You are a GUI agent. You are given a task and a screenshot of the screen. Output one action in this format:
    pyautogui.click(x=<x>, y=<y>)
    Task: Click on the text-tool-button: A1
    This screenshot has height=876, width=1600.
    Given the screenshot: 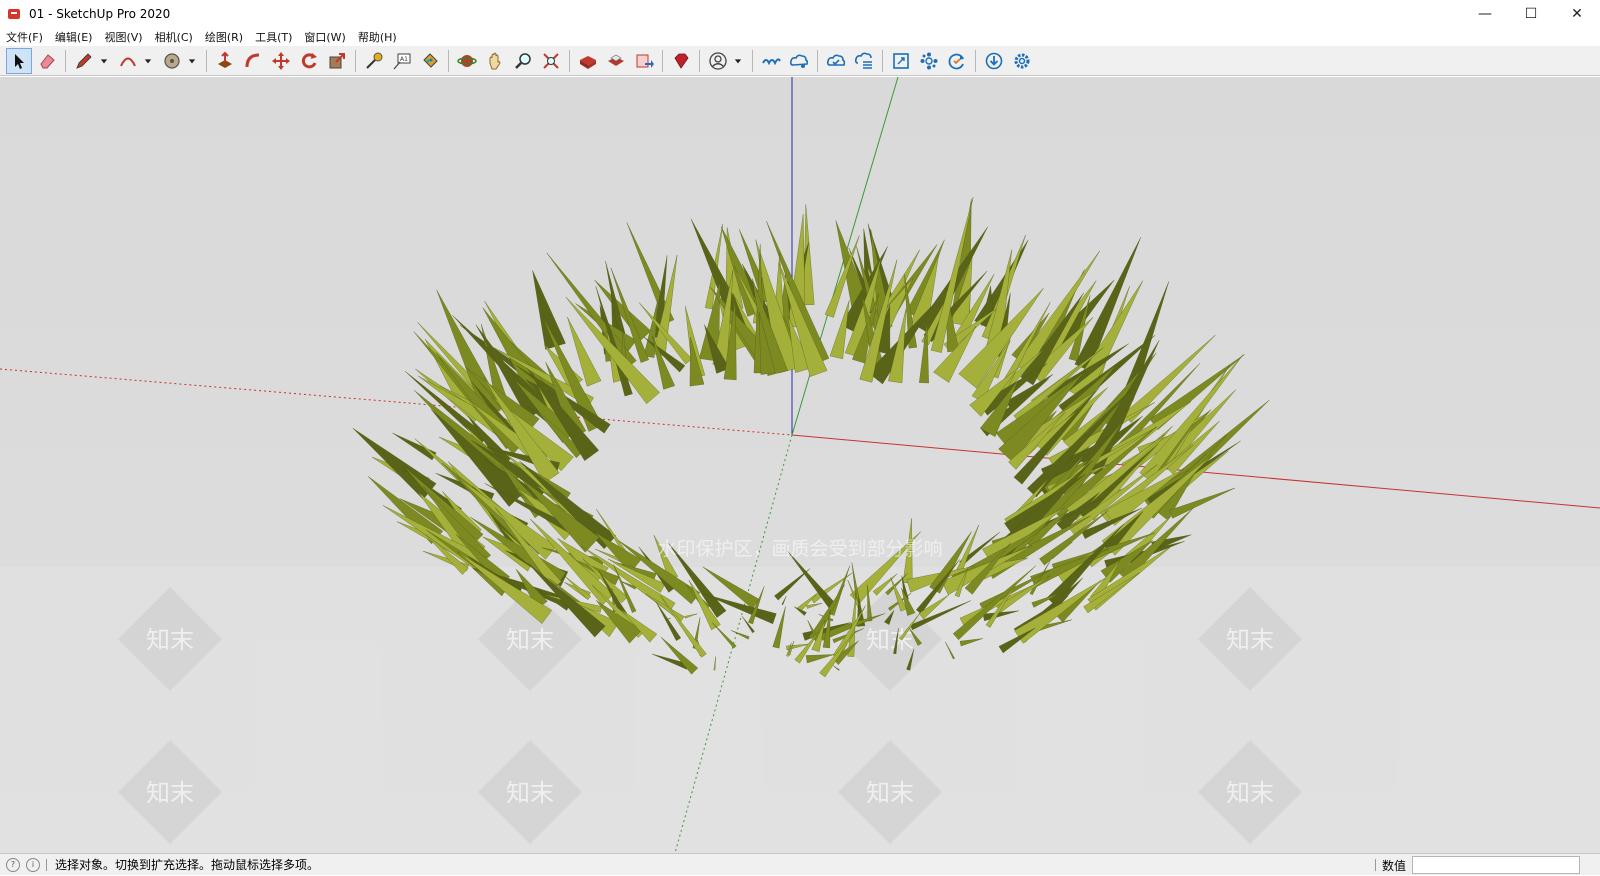 What is the action you would take?
    pyautogui.click(x=402, y=61)
    